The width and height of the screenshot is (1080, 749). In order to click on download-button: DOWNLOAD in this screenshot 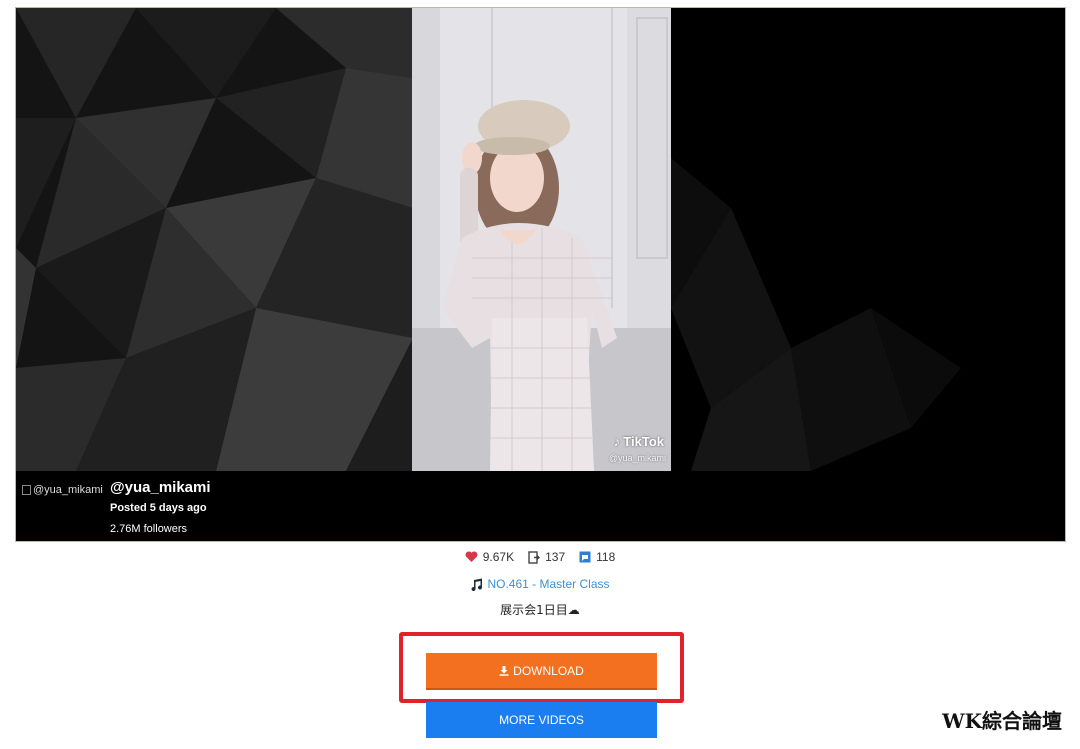, I will do `click(541, 671)`.